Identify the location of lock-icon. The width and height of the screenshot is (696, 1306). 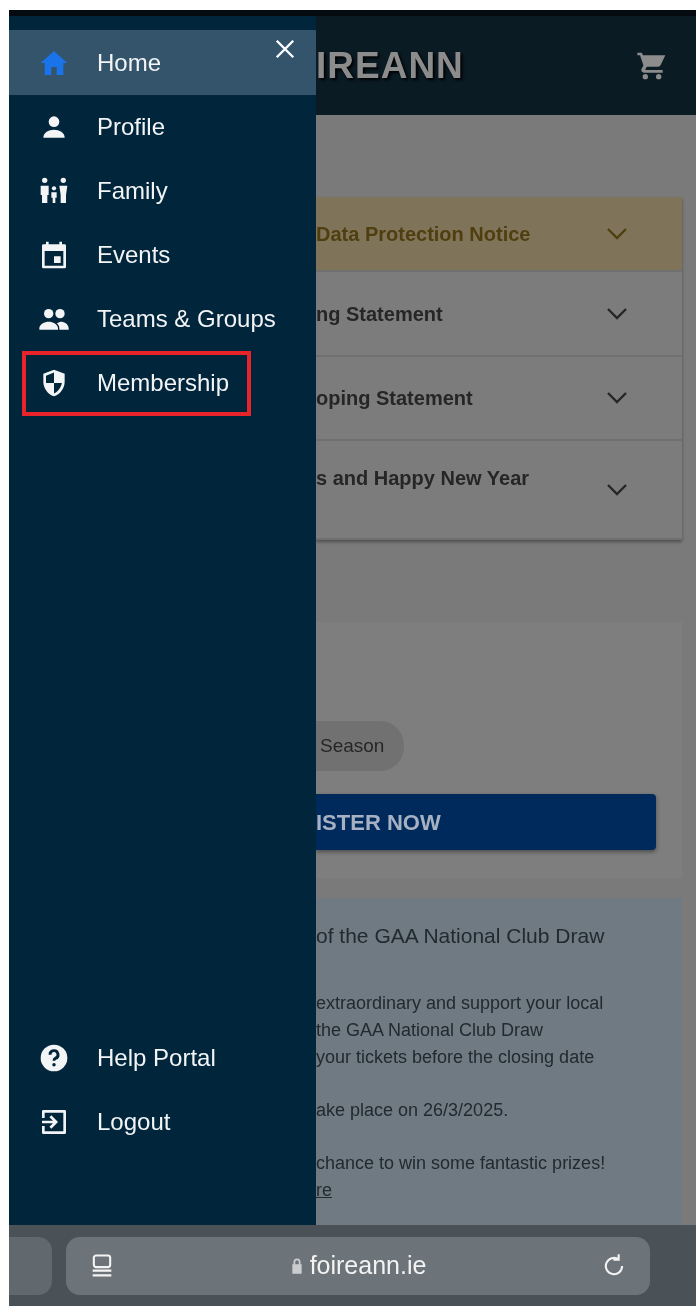
(296, 1265).